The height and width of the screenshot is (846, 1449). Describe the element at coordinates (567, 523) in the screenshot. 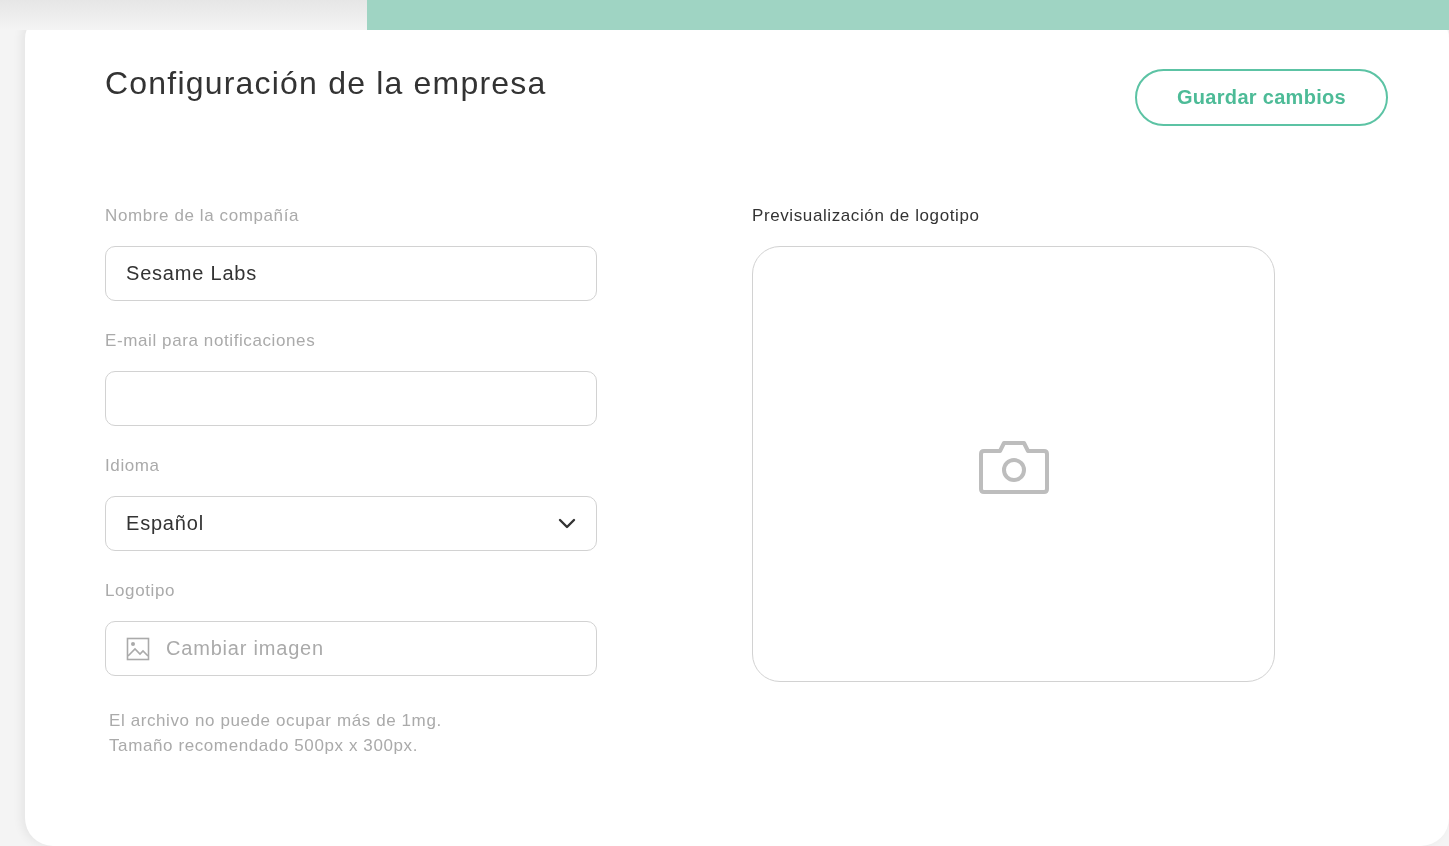

I see `chevron-down-icon` at that location.